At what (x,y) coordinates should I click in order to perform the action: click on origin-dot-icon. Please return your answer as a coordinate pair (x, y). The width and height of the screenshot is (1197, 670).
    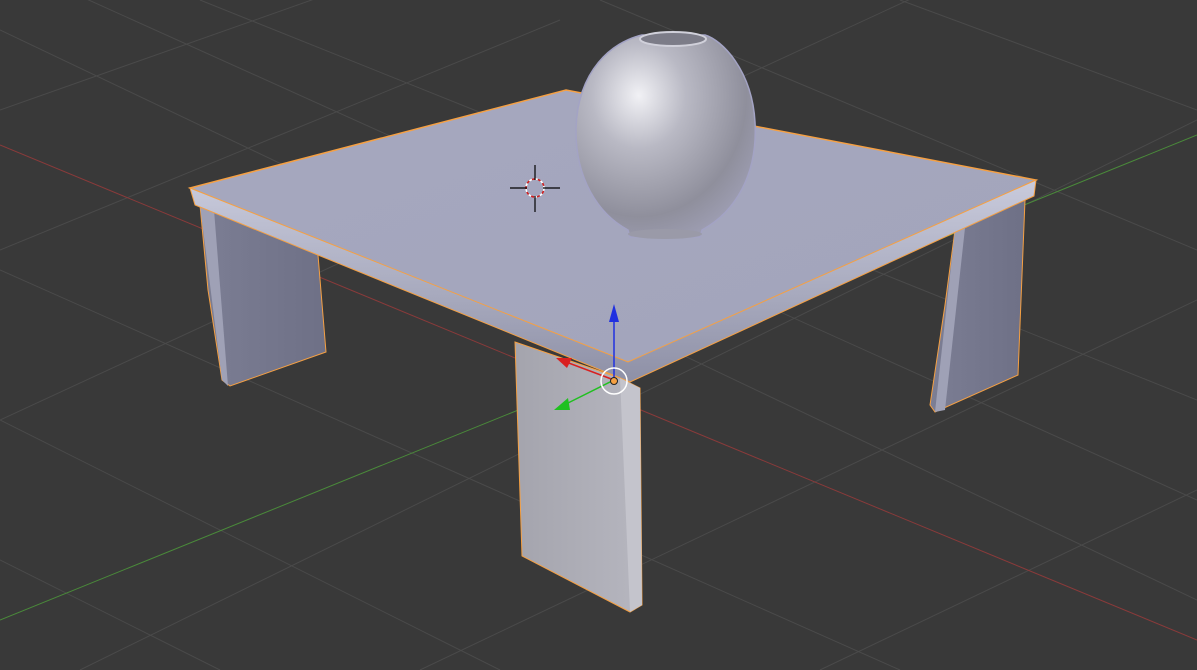
    Looking at the image, I should click on (614, 381).